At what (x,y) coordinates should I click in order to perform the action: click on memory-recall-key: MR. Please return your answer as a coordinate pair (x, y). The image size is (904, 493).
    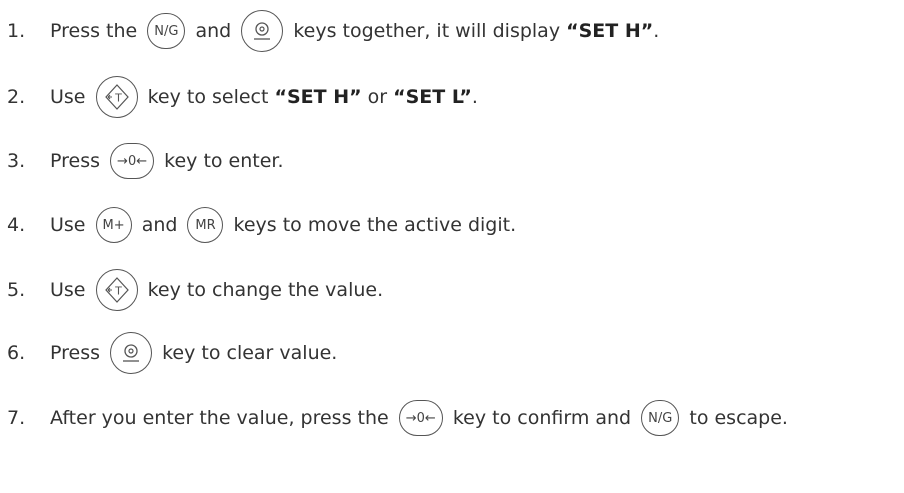
    Looking at the image, I should click on (205, 225).